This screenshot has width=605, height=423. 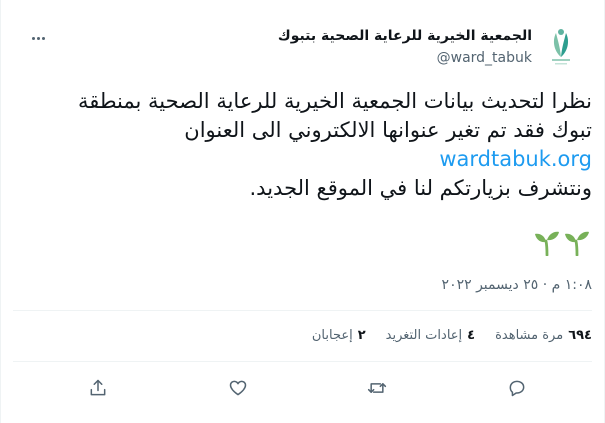 What do you see at coordinates (98, 388) in the screenshot?
I see `share-icon` at bounding box center [98, 388].